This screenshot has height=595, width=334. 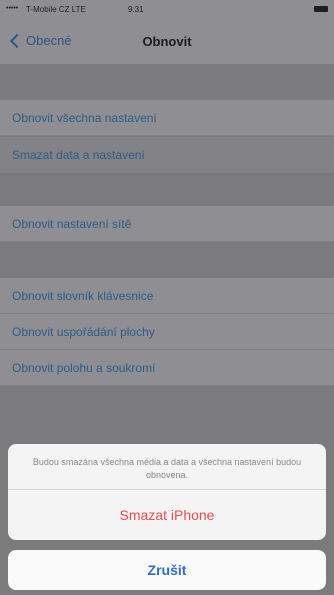 What do you see at coordinates (12, 8) in the screenshot?
I see `signal-strength-icon: •••••` at bounding box center [12, 8].